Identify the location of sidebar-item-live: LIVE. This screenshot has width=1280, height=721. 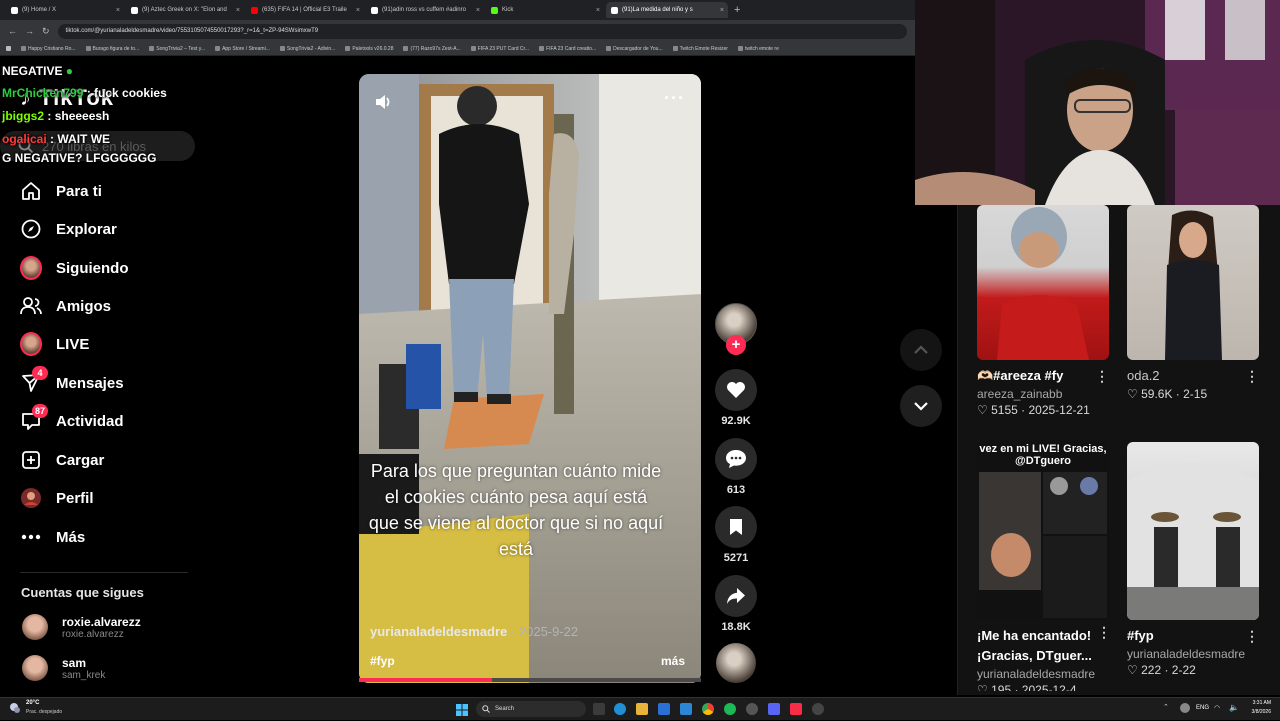
(54, 344).